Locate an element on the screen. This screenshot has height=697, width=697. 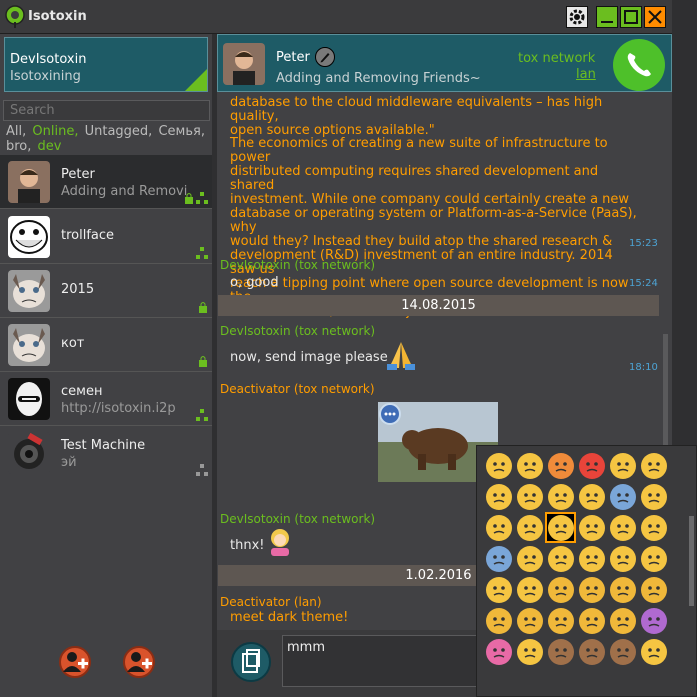
emoji-smirk-cat is located at coordinates (498, 620).